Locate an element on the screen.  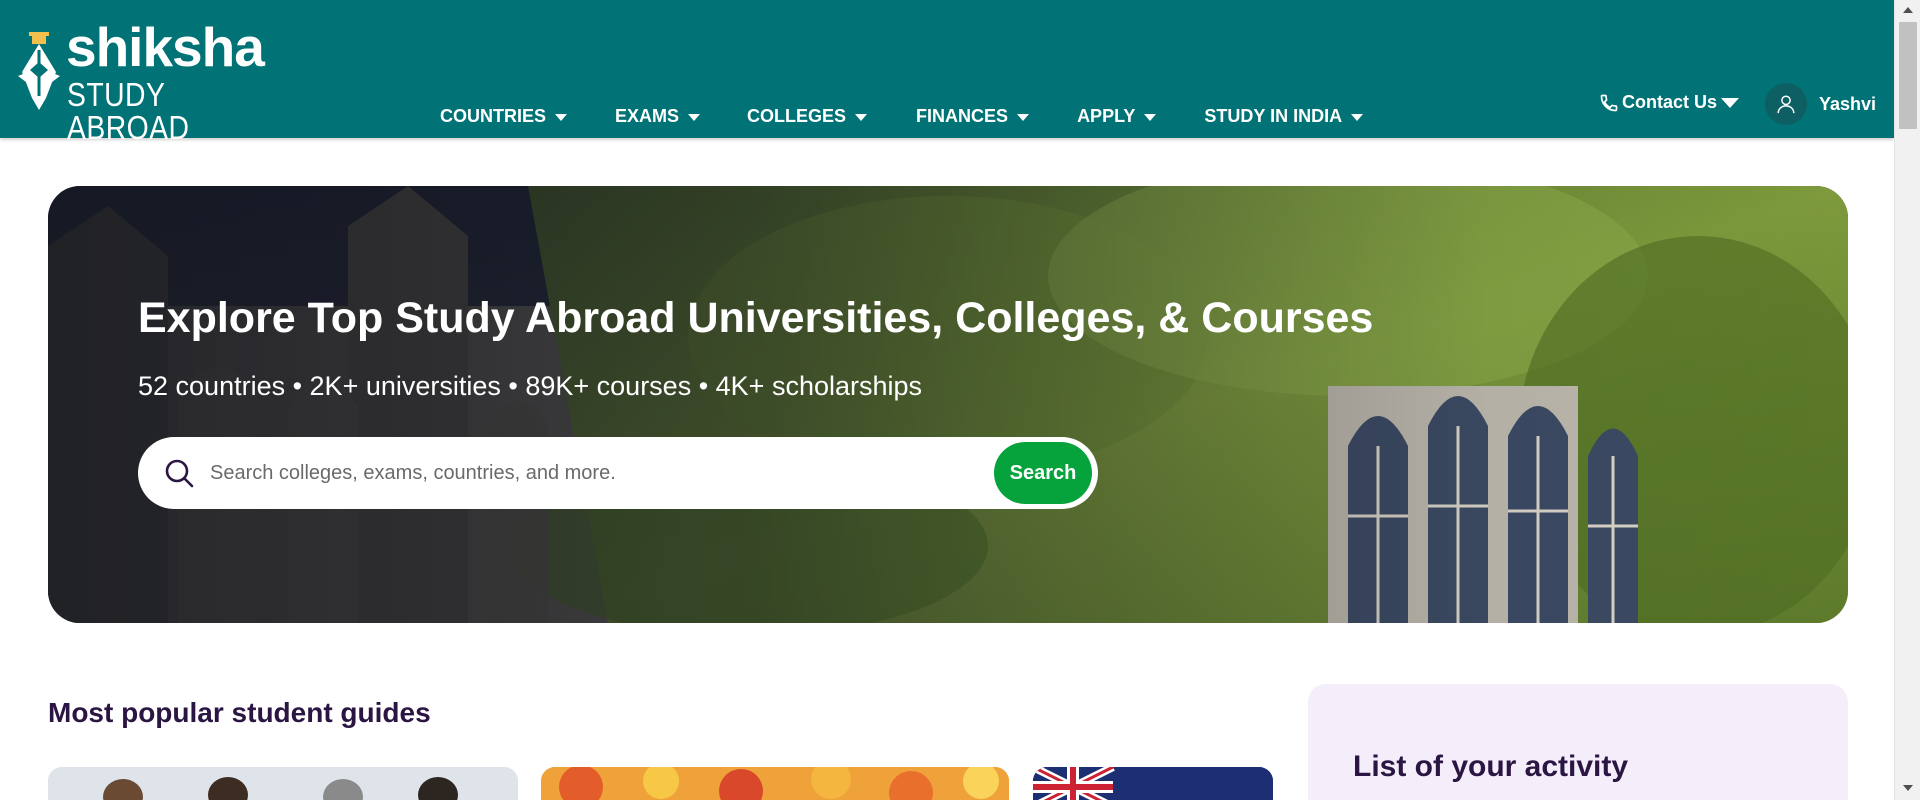
scroll-down-arrow-icon is located at coordinates (1908, 788).